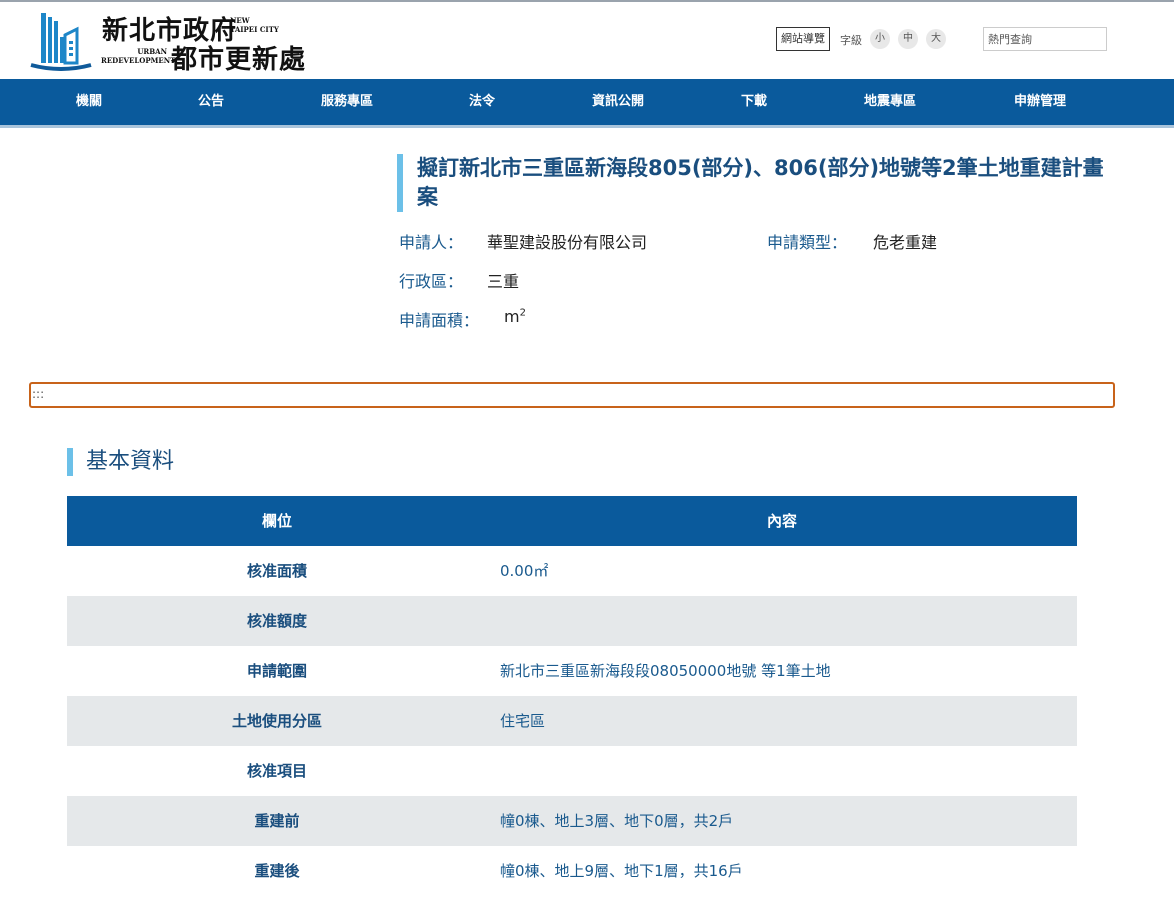 The height and width of the screenshot is (917, 1174). I want to click on title-accent-bar, so click(400, 183).